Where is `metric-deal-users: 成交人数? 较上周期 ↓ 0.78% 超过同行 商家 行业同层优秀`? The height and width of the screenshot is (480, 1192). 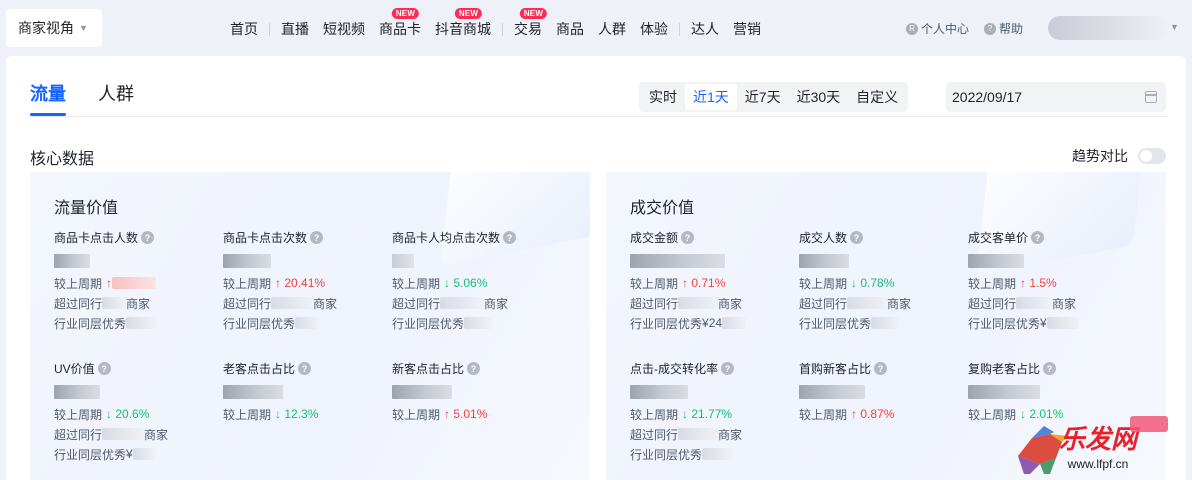 metric-deal-users: 成交人数? 较上周期 ↓ 0.78% 超过同行 商家 行业同层优秀 is located at coordinates (881, 280).